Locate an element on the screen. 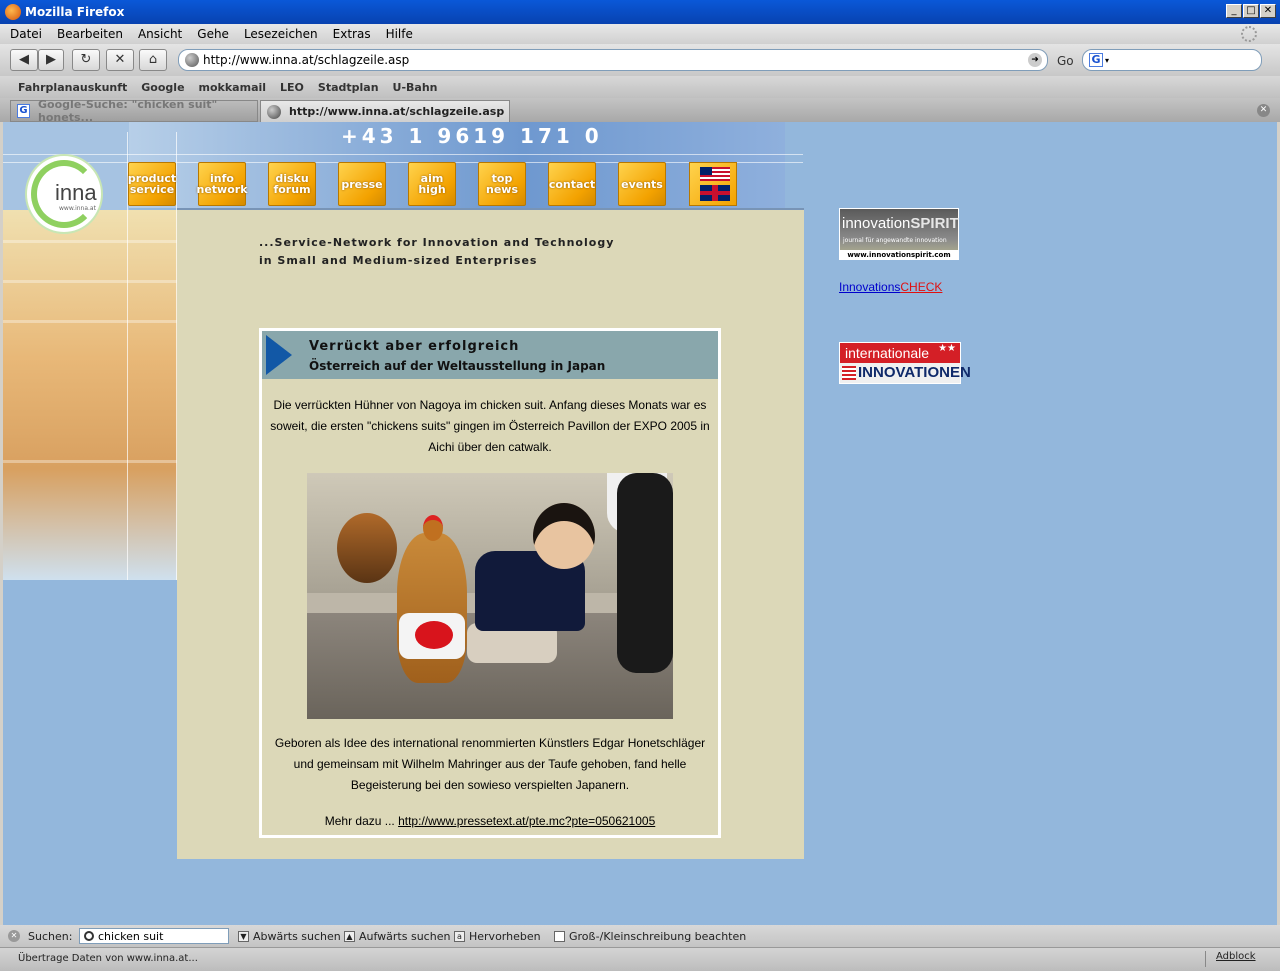 This screenshot has height=971, width=1280. adblock-button: Adblock is located at coordinates (1236, 956).